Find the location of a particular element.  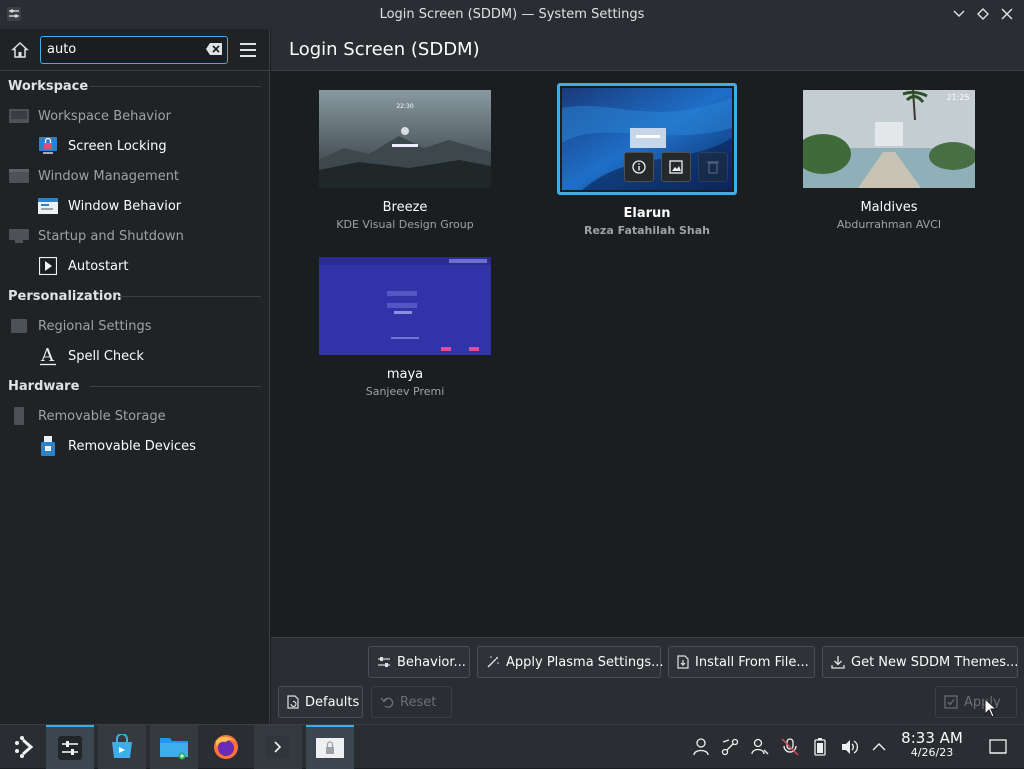

regional-settings-icon is located at coordinates (19, 326).